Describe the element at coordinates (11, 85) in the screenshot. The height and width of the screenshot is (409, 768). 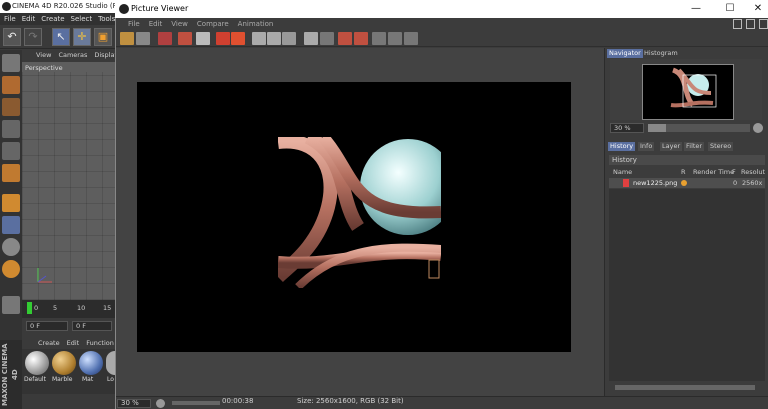
I see `texture-mode-icon` at that location.